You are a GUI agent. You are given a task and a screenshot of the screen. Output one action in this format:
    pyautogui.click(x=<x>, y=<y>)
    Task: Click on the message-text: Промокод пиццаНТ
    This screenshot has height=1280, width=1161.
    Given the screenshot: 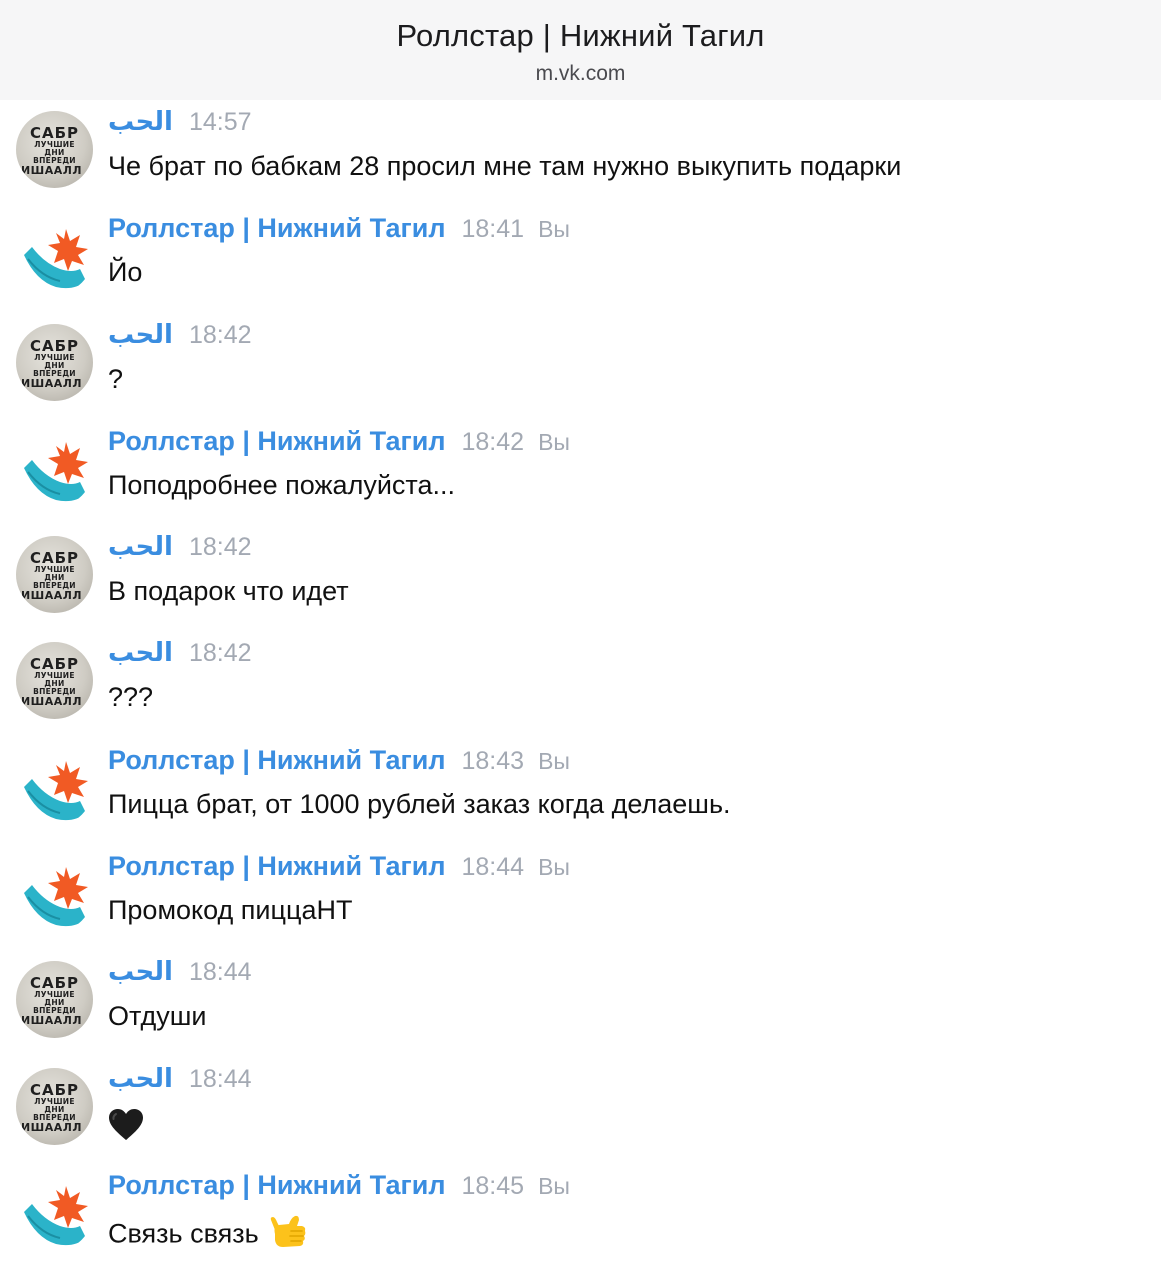 What is the action you would take?
    pyautogui.click(x=230, y=910)
    